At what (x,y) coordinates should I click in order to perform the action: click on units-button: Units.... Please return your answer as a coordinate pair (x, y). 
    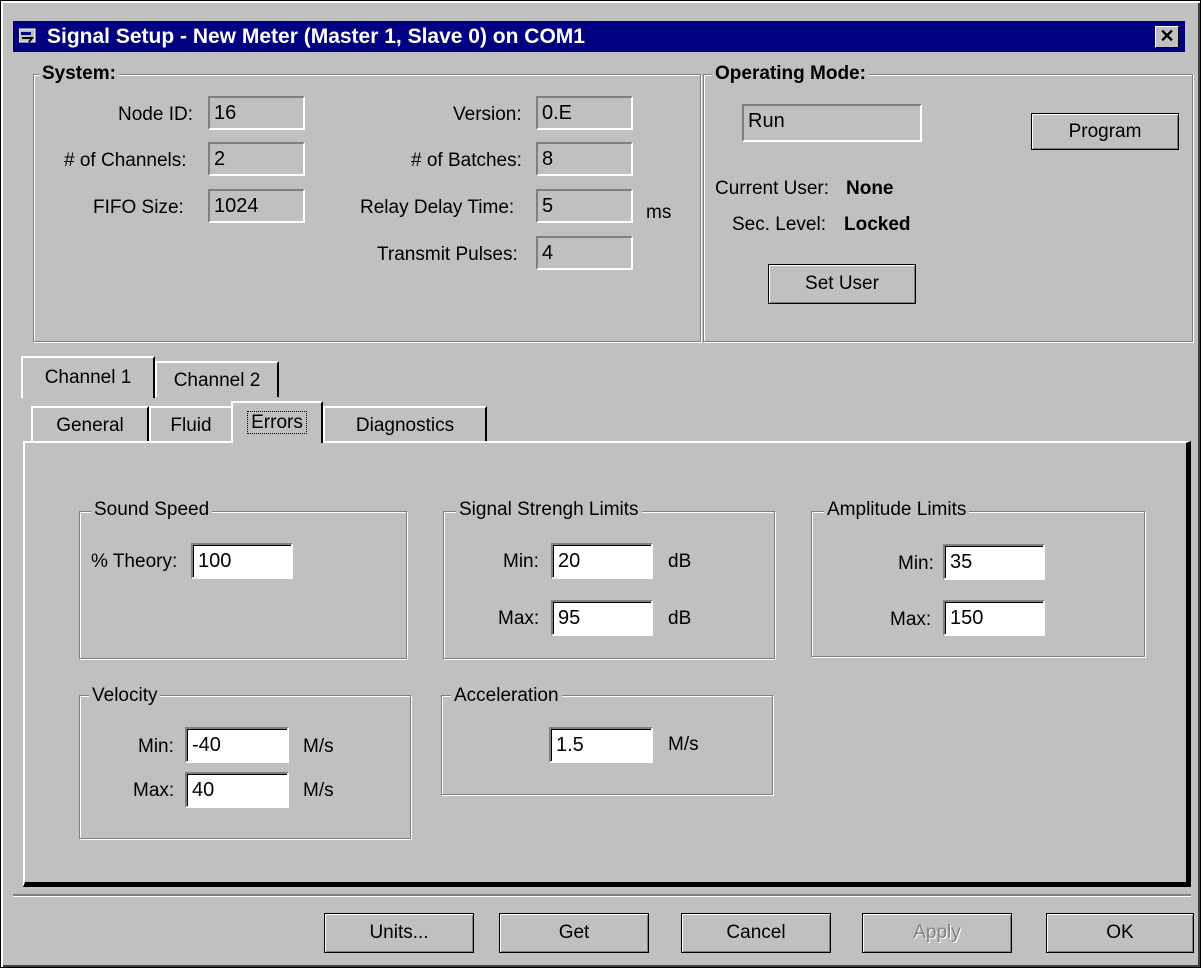
    Looking at the image, I should click on (399, 933).